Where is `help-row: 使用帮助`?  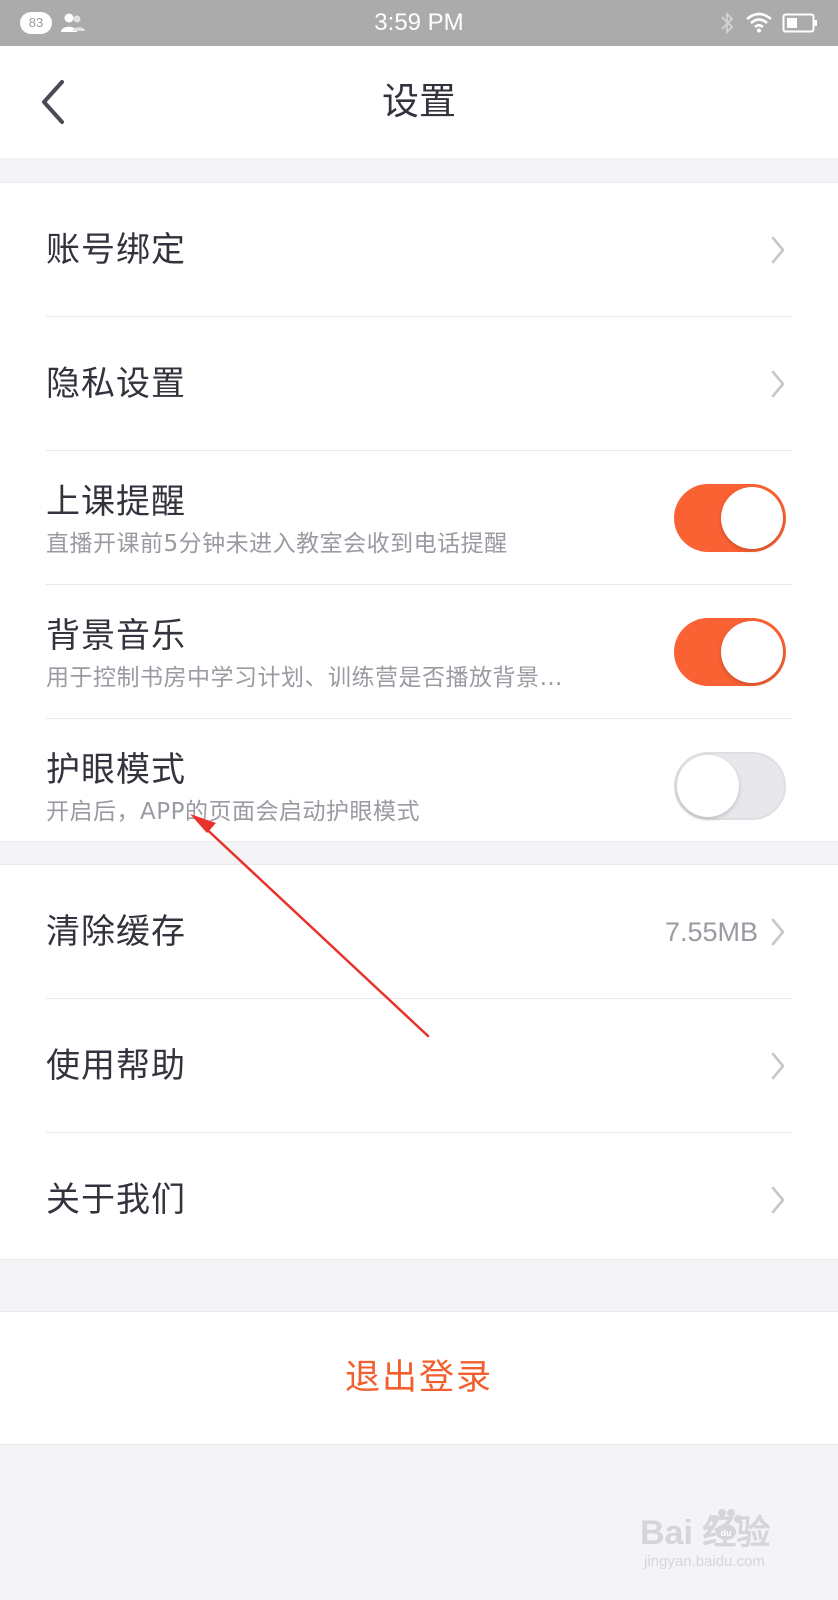
help-row: 使用帮助 is located at coordinates (419, 1066).